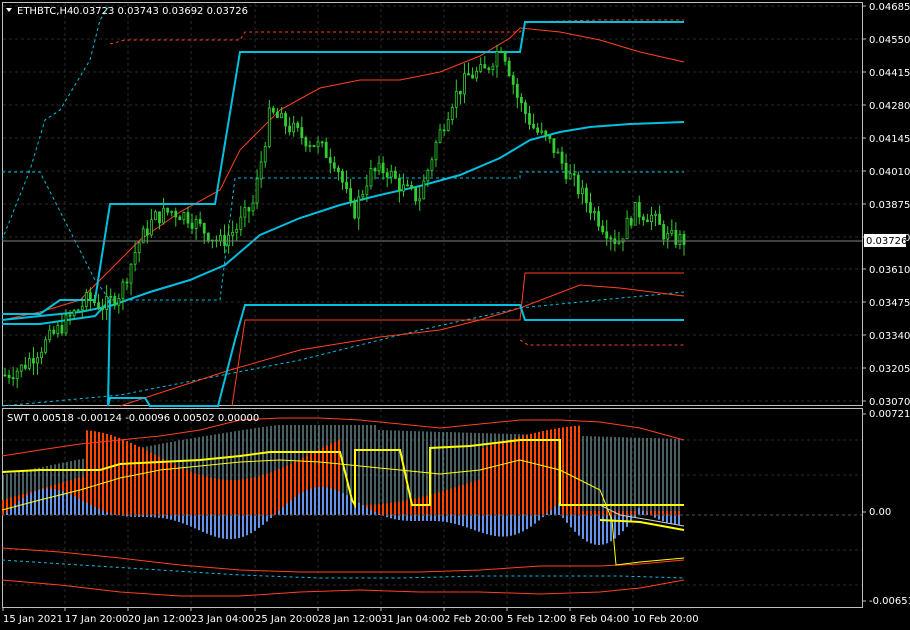  I want to click on time-tick-label: 2 Feb 20:00, so click(473, 619).